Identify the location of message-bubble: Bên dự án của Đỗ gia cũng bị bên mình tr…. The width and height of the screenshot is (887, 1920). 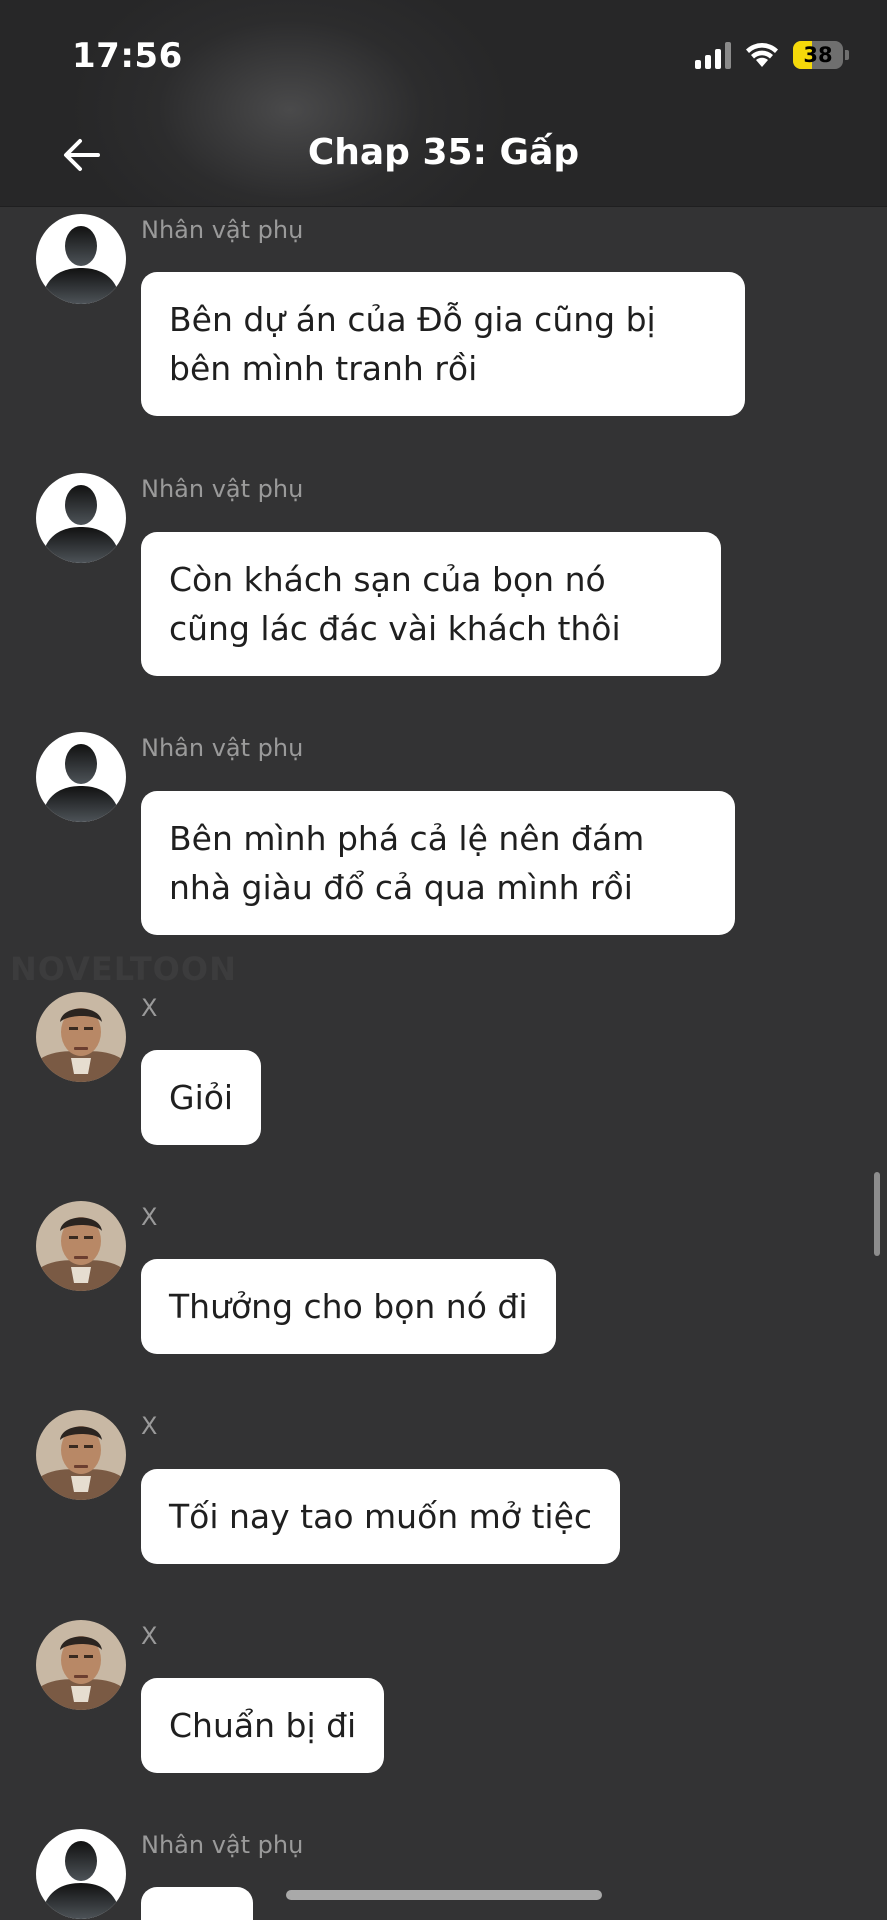
(443, 344).